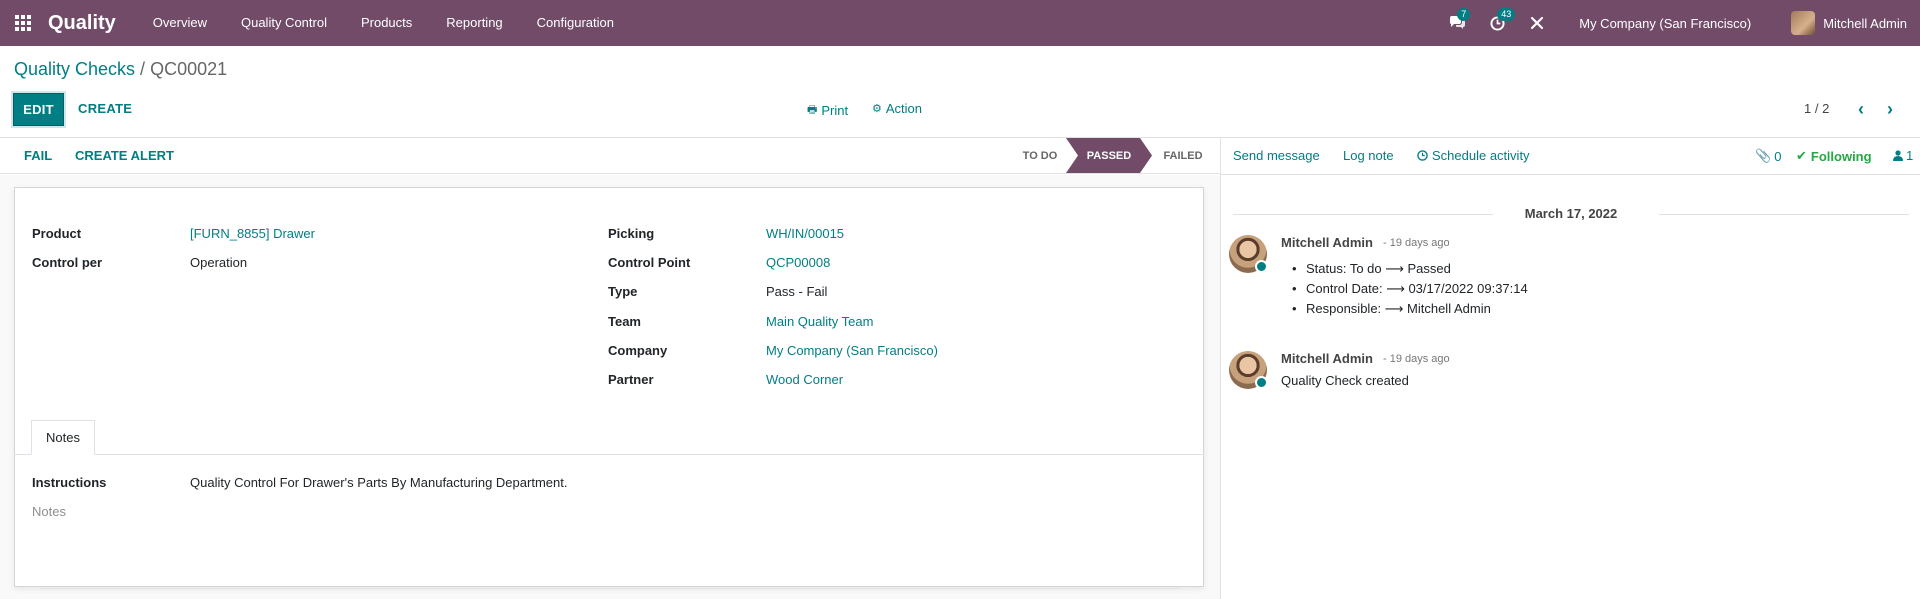 This screenshot has height=599, width=1920. What do you see at coordinates (1816, 108) in the screenshot?
I see `pager-value: 1 / 2` at bounding box center [1816, 108].